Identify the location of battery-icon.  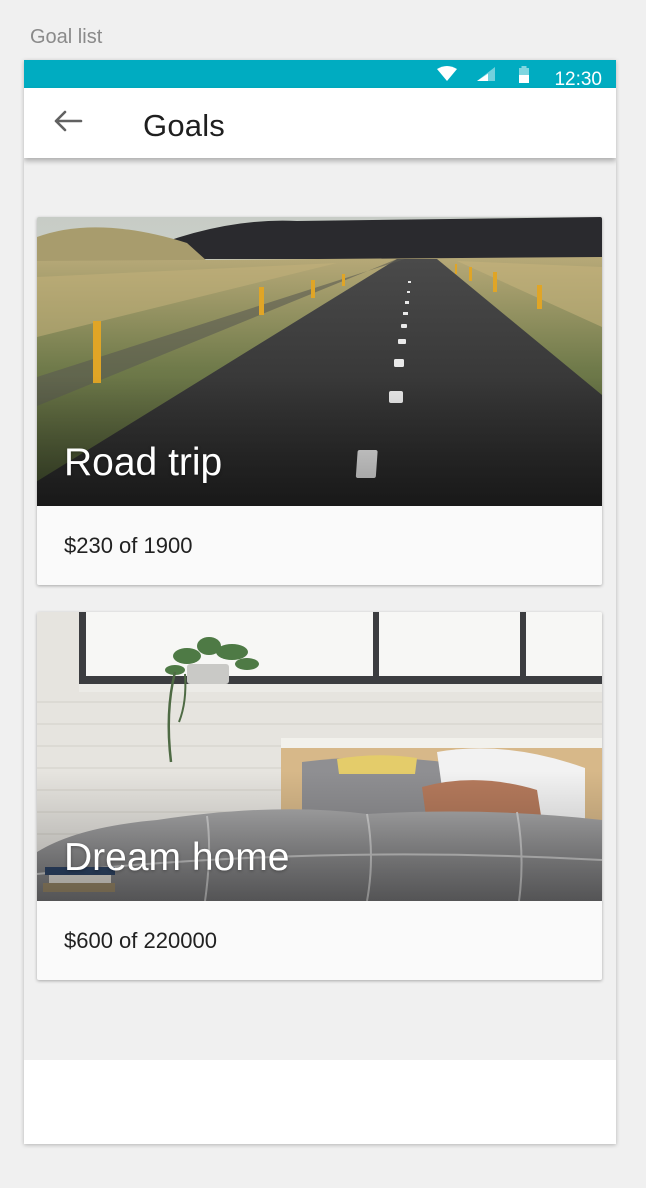
(524, 77).